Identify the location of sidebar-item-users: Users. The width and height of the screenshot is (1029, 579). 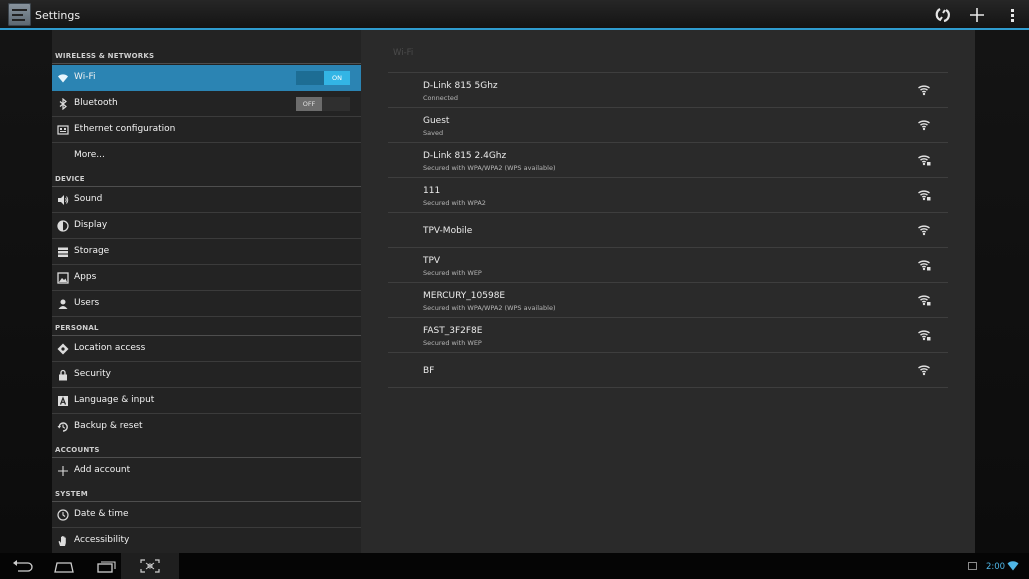
(206, 304).